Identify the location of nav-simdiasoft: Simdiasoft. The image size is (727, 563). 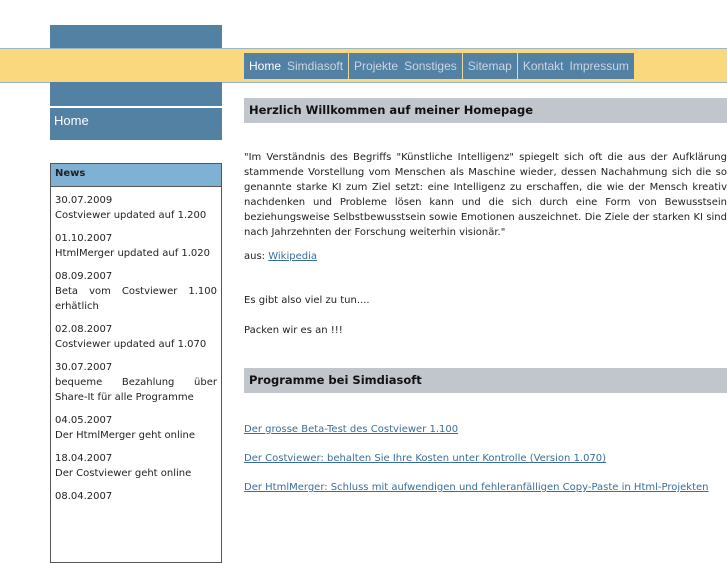
(315, 66).